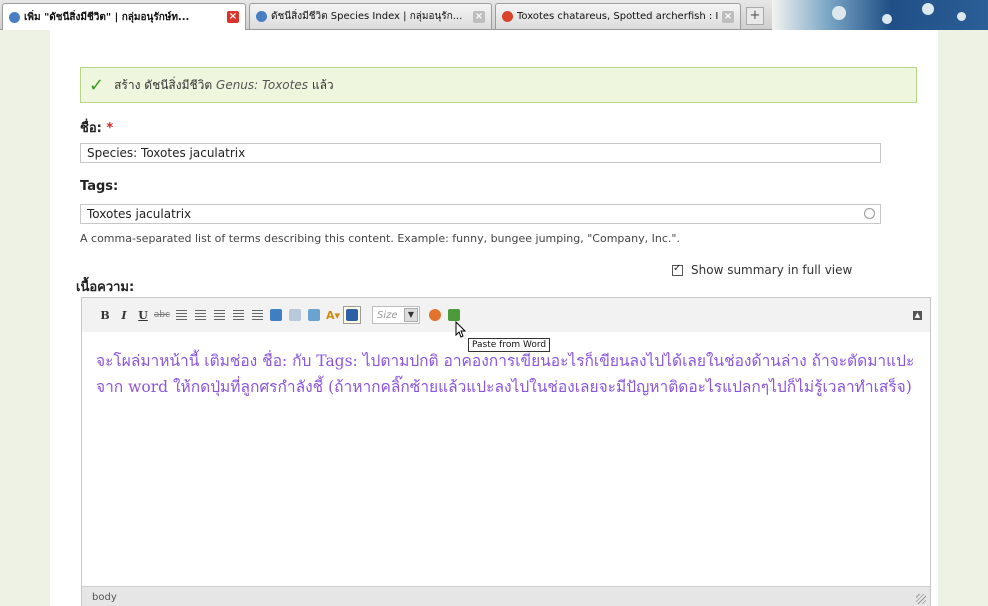 Image resolution: width=988 pixels, height=606 pixels. I want to click on font-size-select: Size ▼, so click(396, 315).